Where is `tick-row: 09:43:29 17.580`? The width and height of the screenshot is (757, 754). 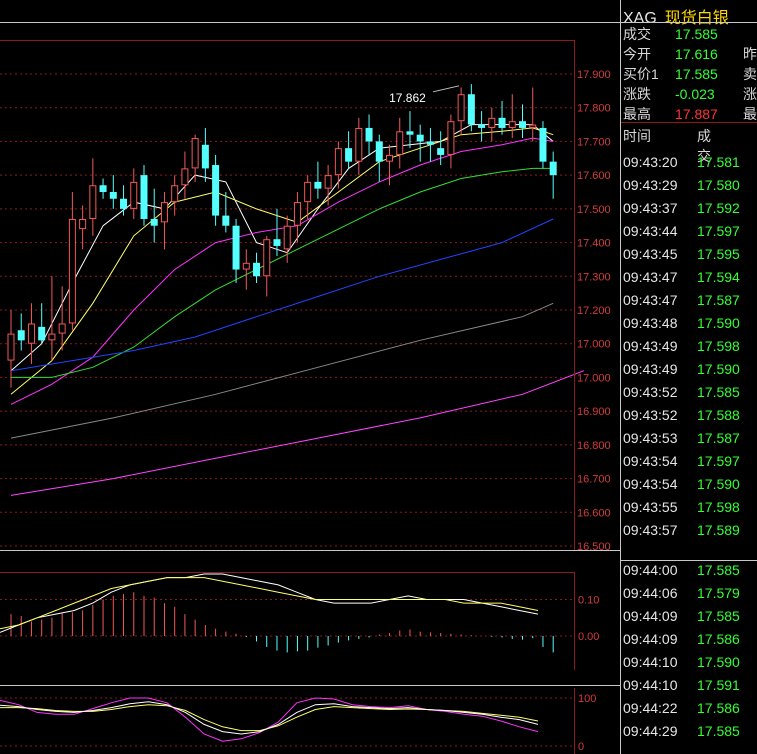 tick-row: 09:43:29 17.580 is located at coordinates (690, 185).